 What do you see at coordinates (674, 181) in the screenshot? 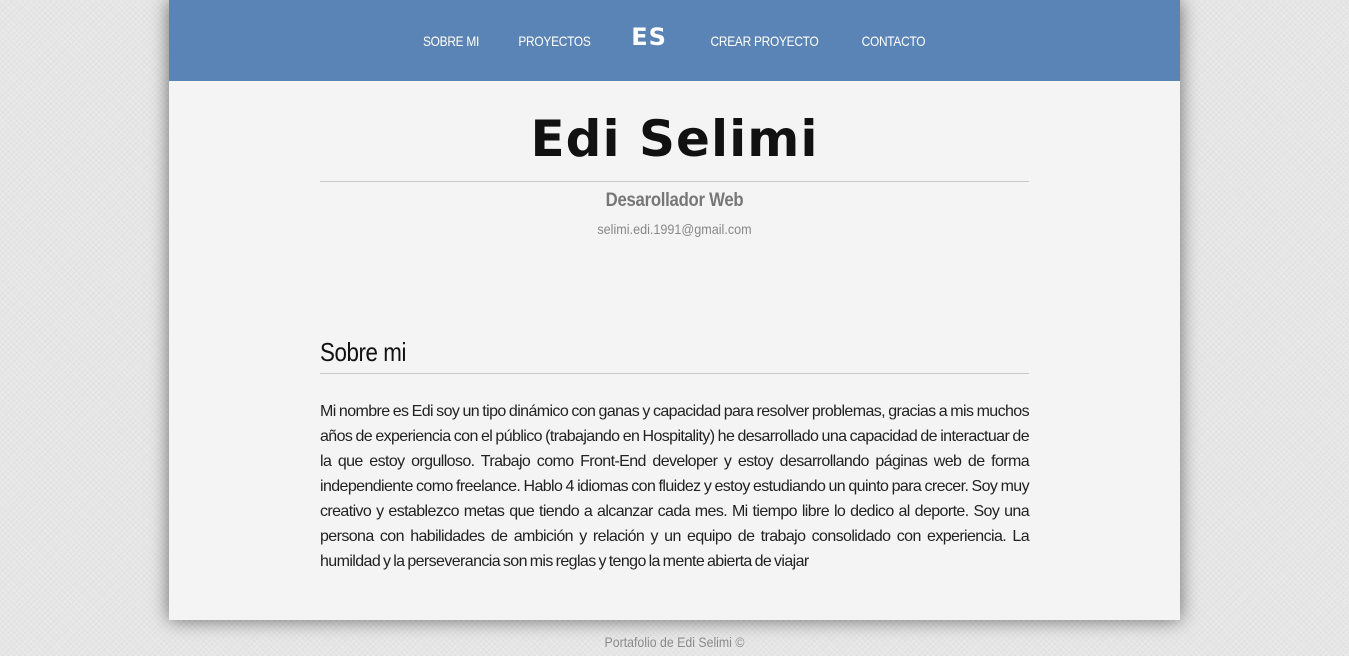
I see `header-divider` at bounding box center [674, 181].